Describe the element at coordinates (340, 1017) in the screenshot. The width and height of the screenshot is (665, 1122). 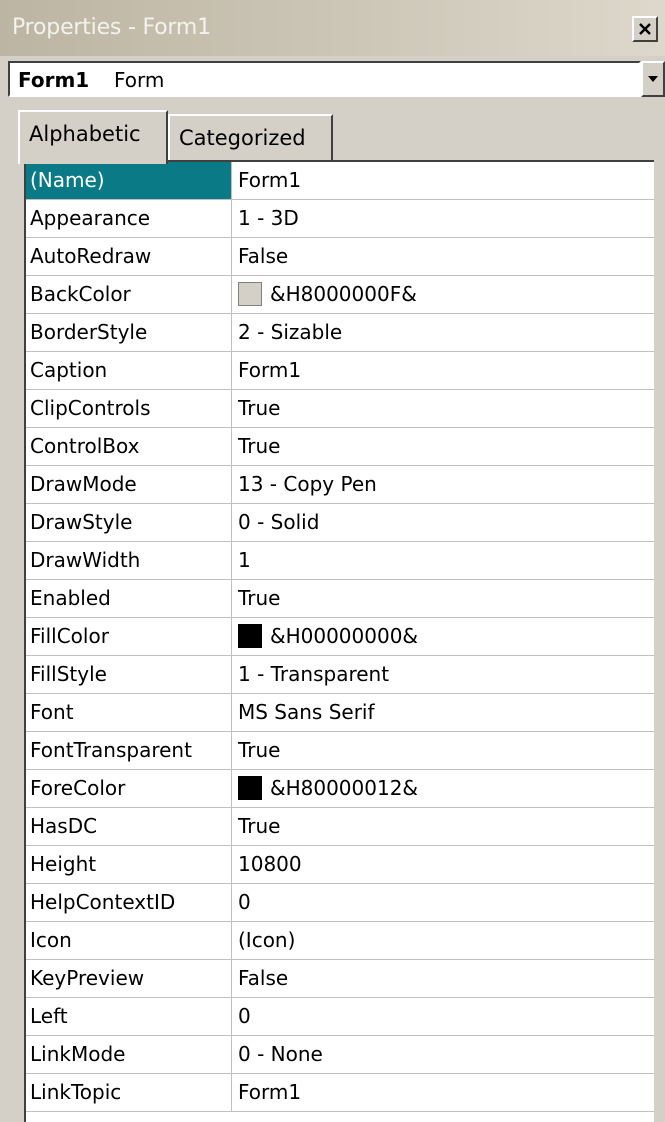
I see `property-row: Left 0` at that location.